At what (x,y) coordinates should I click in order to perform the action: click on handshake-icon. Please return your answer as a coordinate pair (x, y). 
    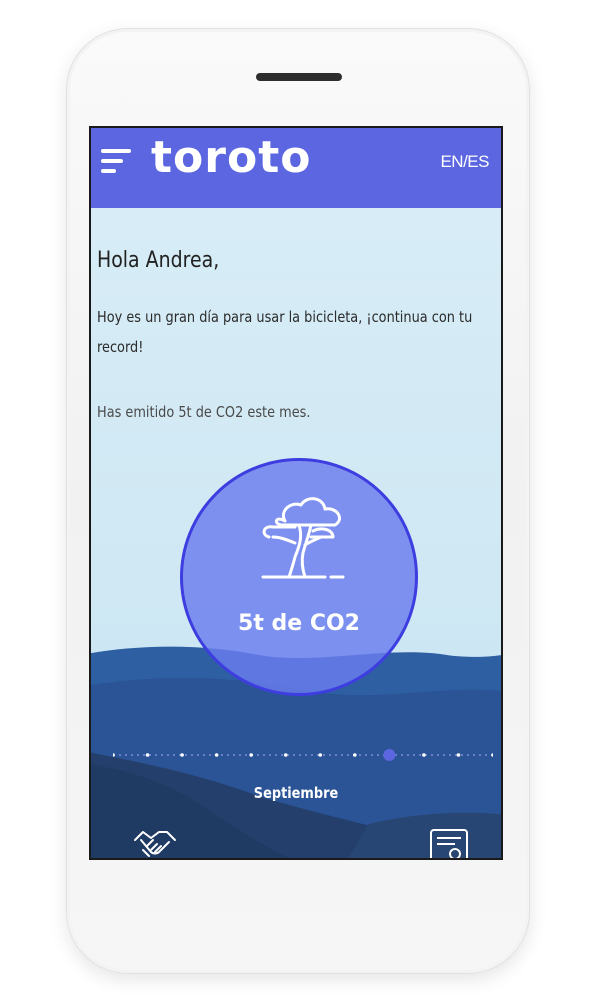
    Looking at the image, I should click on (155, 843).